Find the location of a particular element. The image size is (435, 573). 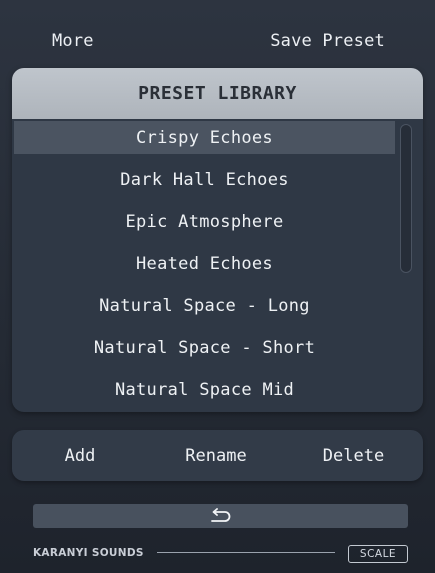

preset-item: Epic Atmosphere is located at coordinates (204, 221).